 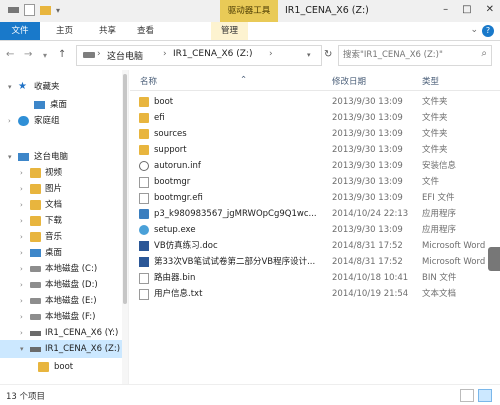 What do you see at coordinates (35, 253) in the screenshot?
I see `desktop-icon` at bounding box center [35, 253].